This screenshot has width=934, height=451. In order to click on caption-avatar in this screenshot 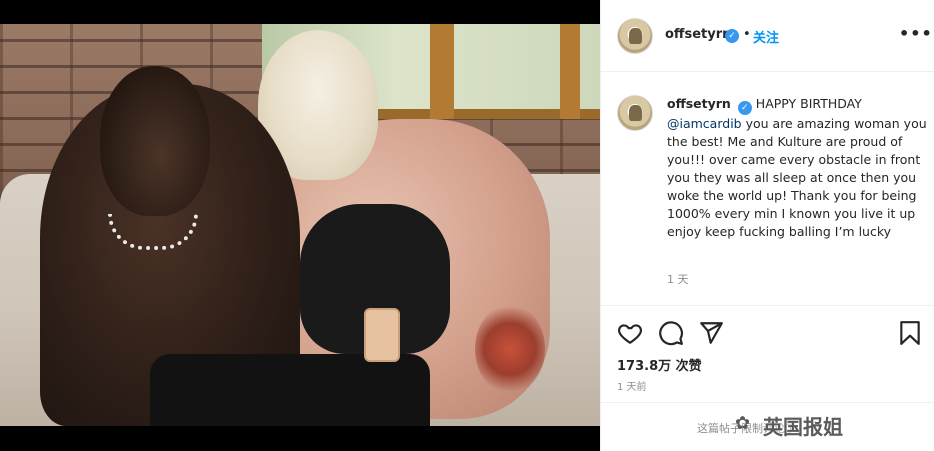, I will do `click(635, 113)`.